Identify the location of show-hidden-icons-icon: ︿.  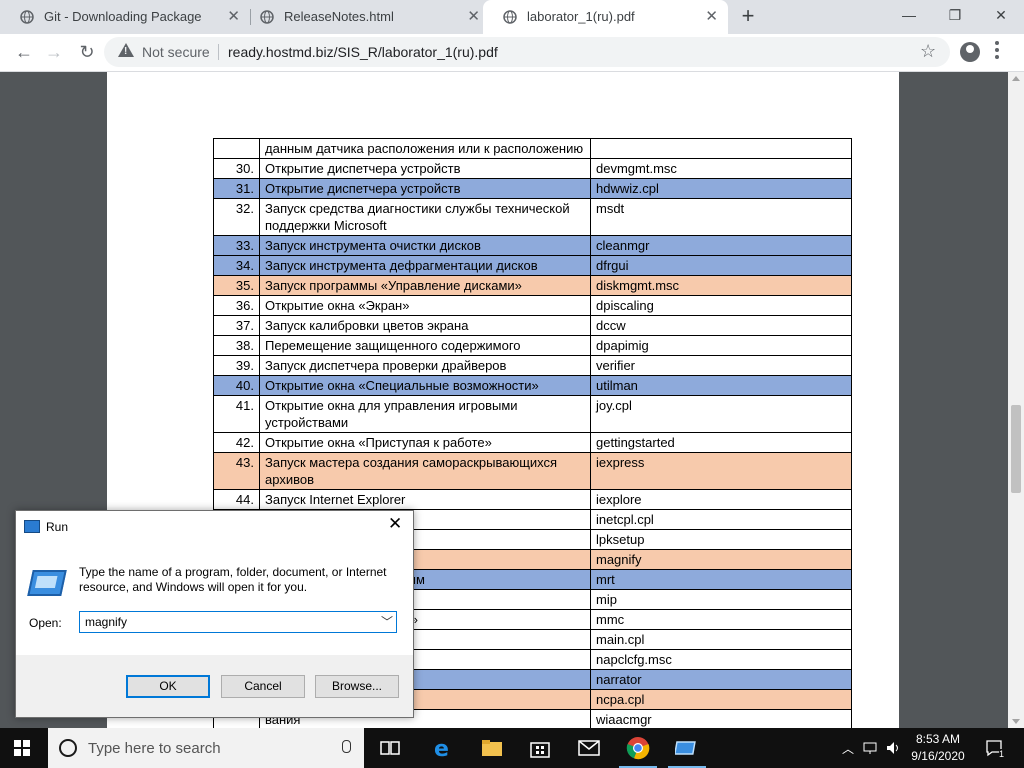
(848, 748).